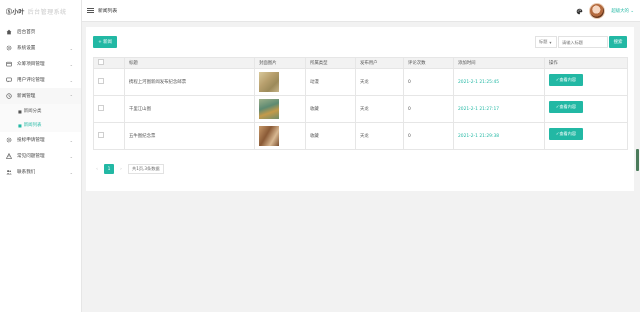 This screenshot has height=312, width=640. I want to click on pagination: ‹ 1 › 共1页,3条数据, so click(128, 169).